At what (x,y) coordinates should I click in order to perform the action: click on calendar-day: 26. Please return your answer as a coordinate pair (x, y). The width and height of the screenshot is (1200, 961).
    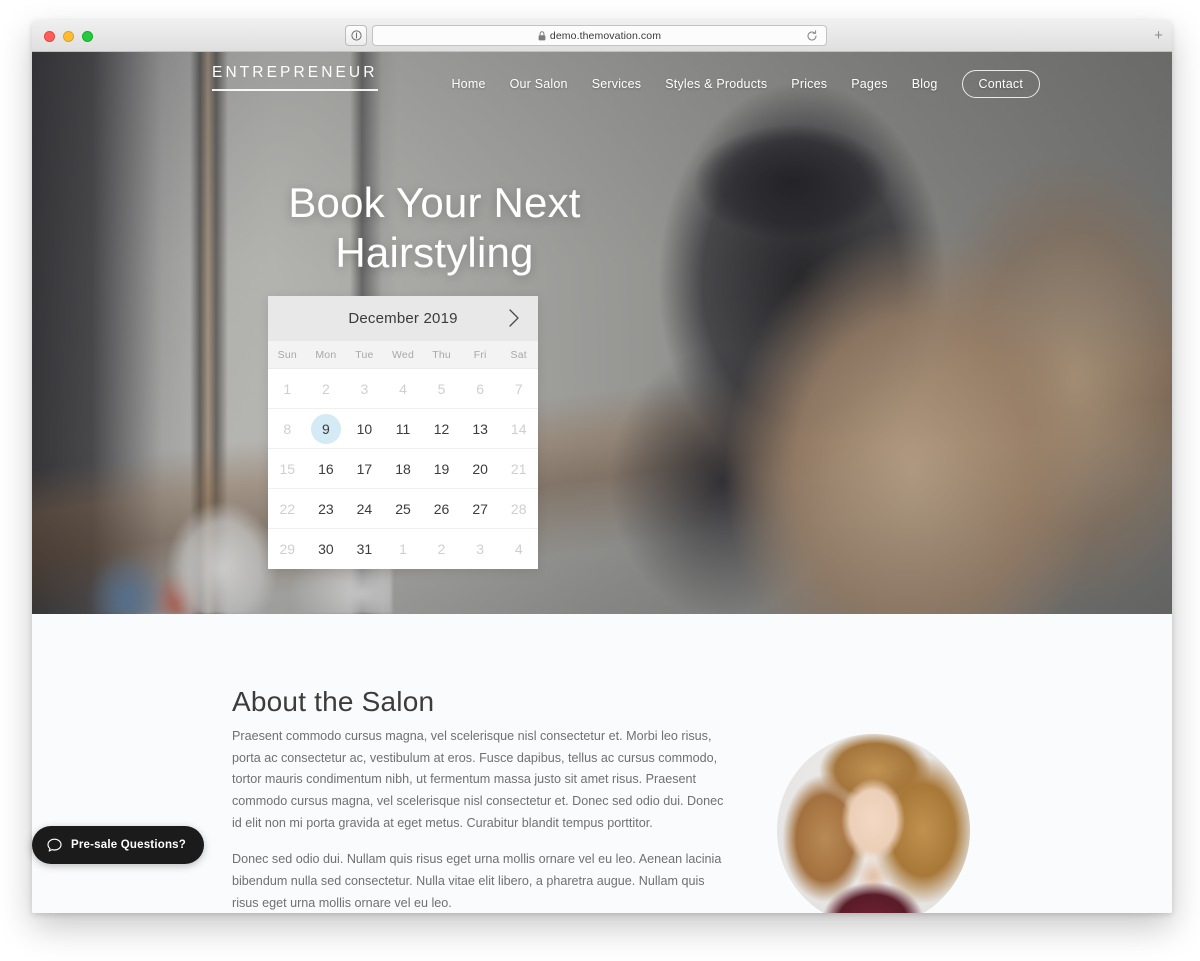
    Looking at the image, I should click on (441, 508).